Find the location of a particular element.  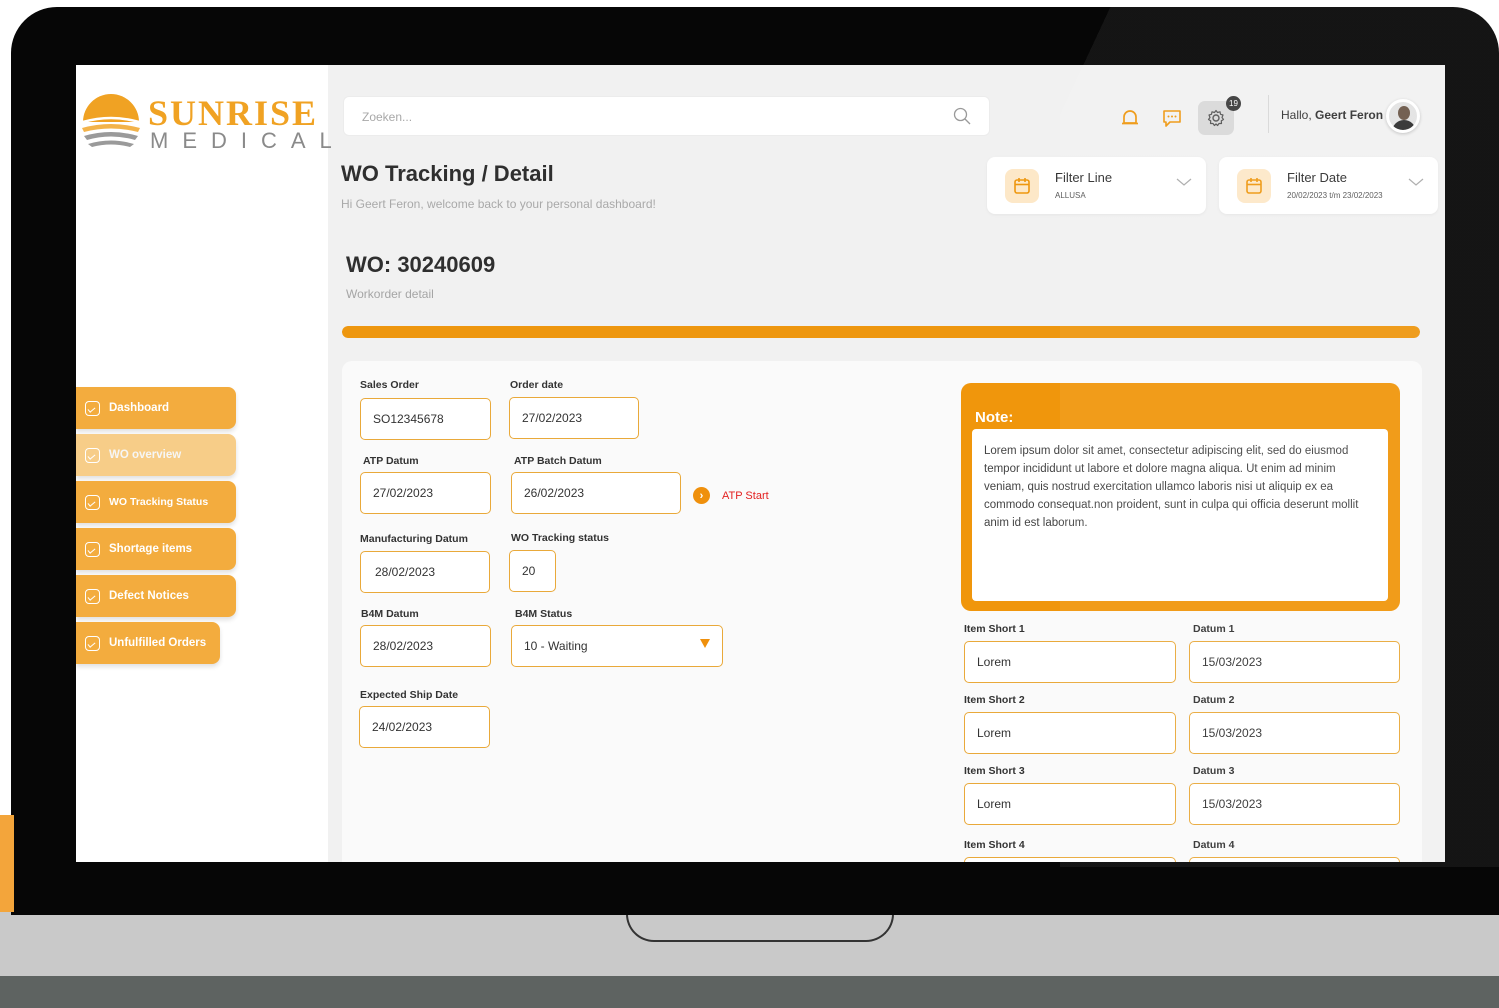

gear-icon is located at coordinates (1216, 118).